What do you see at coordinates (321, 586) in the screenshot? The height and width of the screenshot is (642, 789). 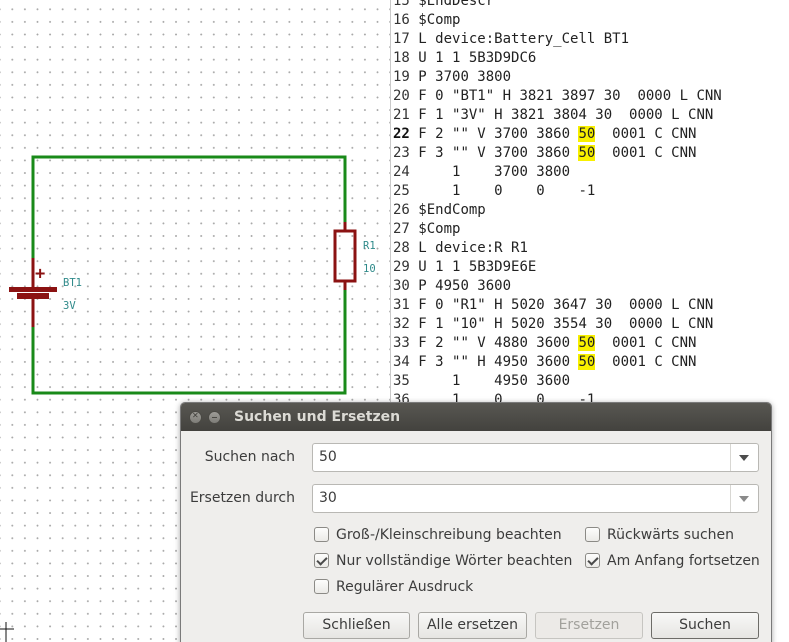 I see `regex-checkbox-box` at bounding box center [321, 586].